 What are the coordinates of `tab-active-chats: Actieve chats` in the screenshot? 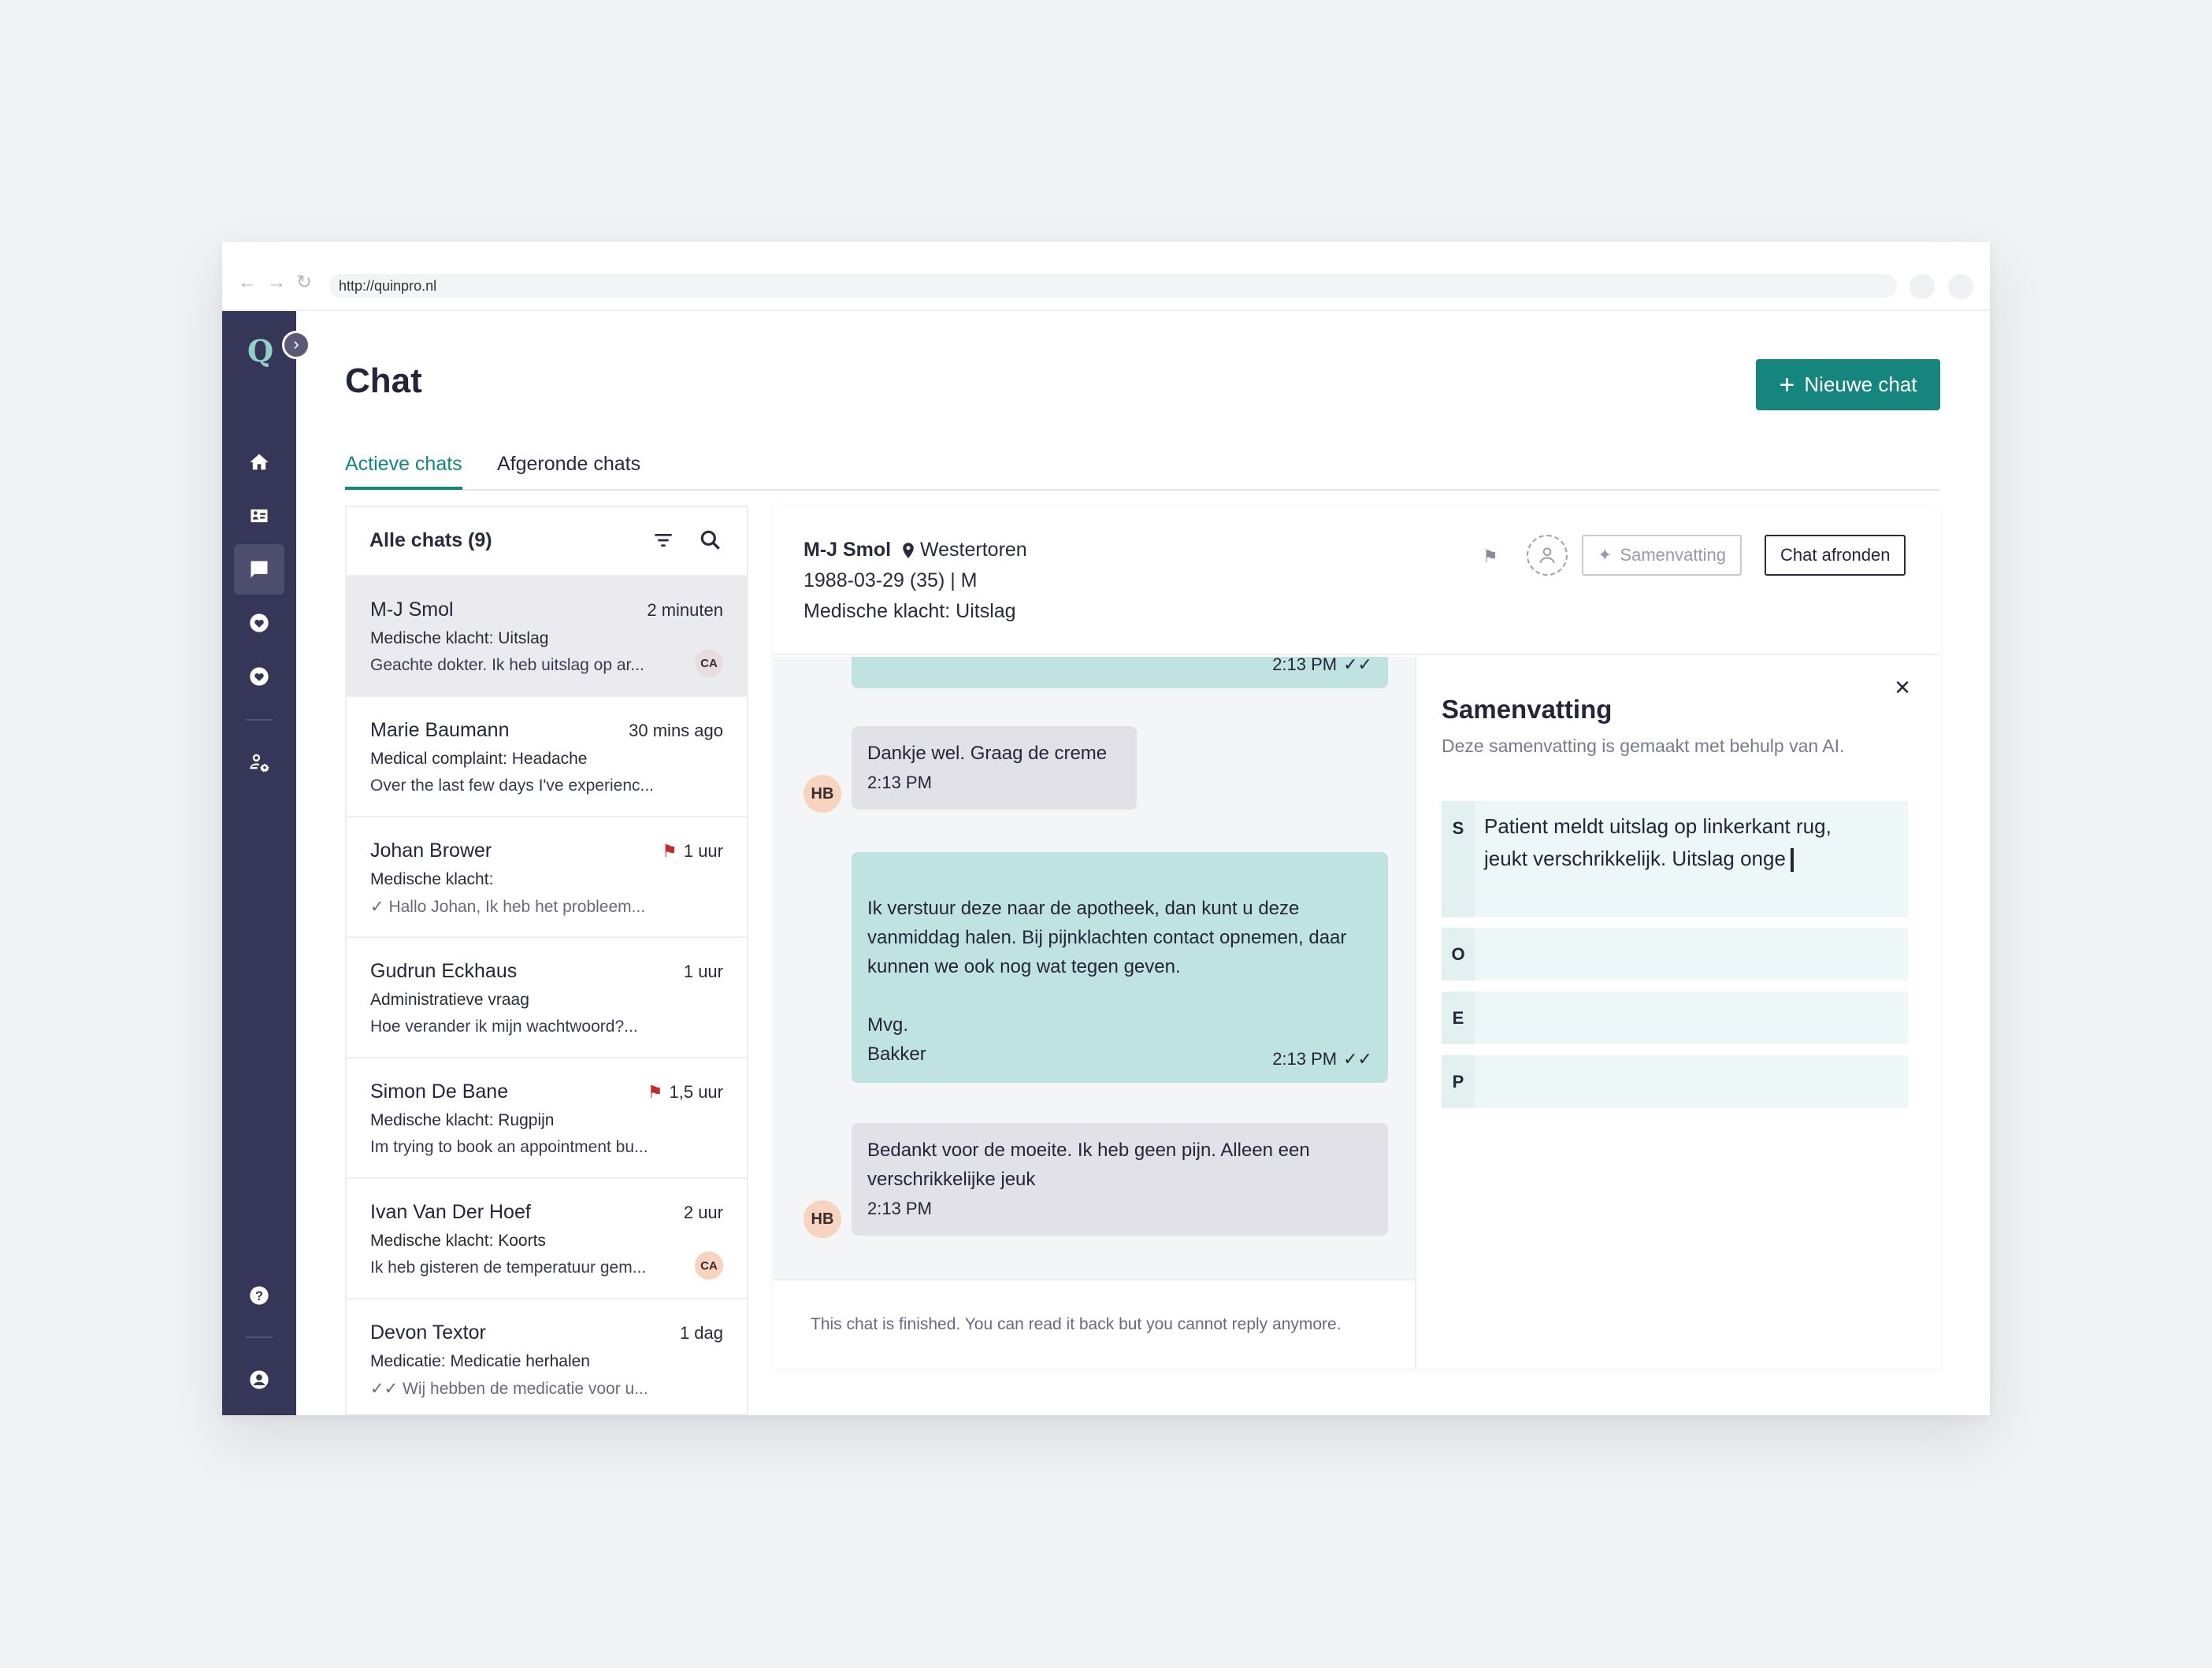 It's located at (403, 472).